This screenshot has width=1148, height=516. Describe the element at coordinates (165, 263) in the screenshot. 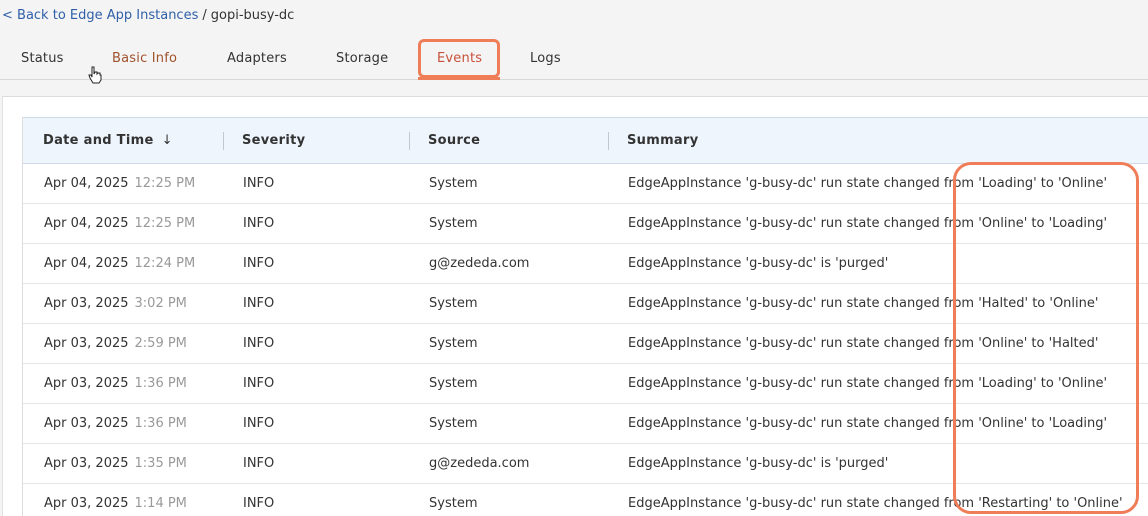

I see `cell-time: 12:24 PM` at that location.